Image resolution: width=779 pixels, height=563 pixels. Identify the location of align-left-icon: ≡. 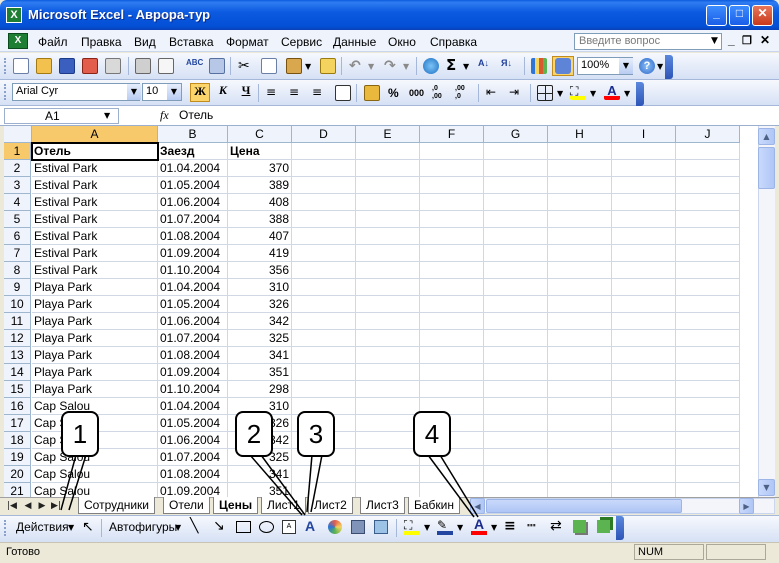
(274, 93).